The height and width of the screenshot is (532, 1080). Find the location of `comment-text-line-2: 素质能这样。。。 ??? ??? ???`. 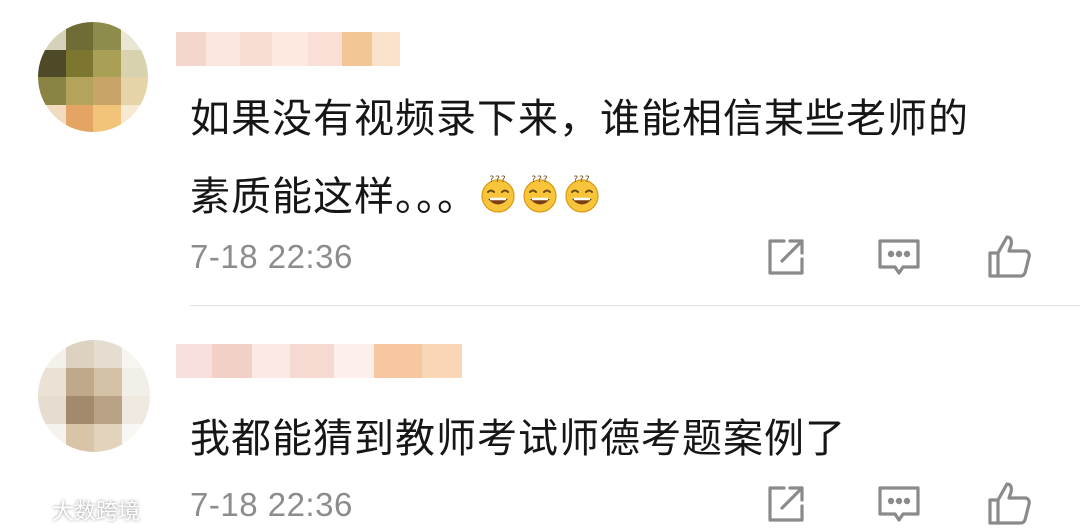

comment-text-line-2: 素质能这样。。。 ??? ??? ??? is located at coordinates (625, 197).